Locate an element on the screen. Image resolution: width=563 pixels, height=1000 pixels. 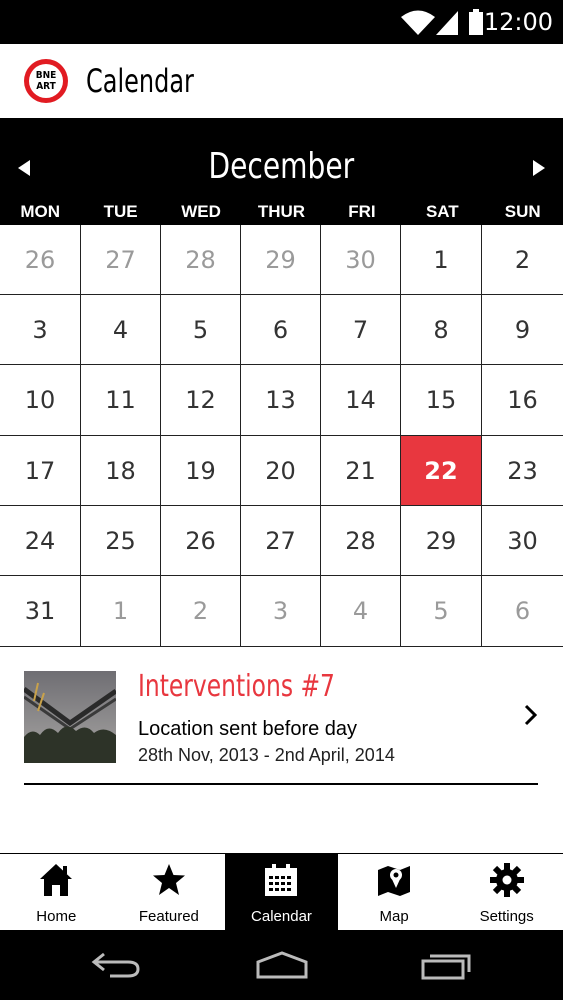
star-icon is located at coordinates (168, 879).